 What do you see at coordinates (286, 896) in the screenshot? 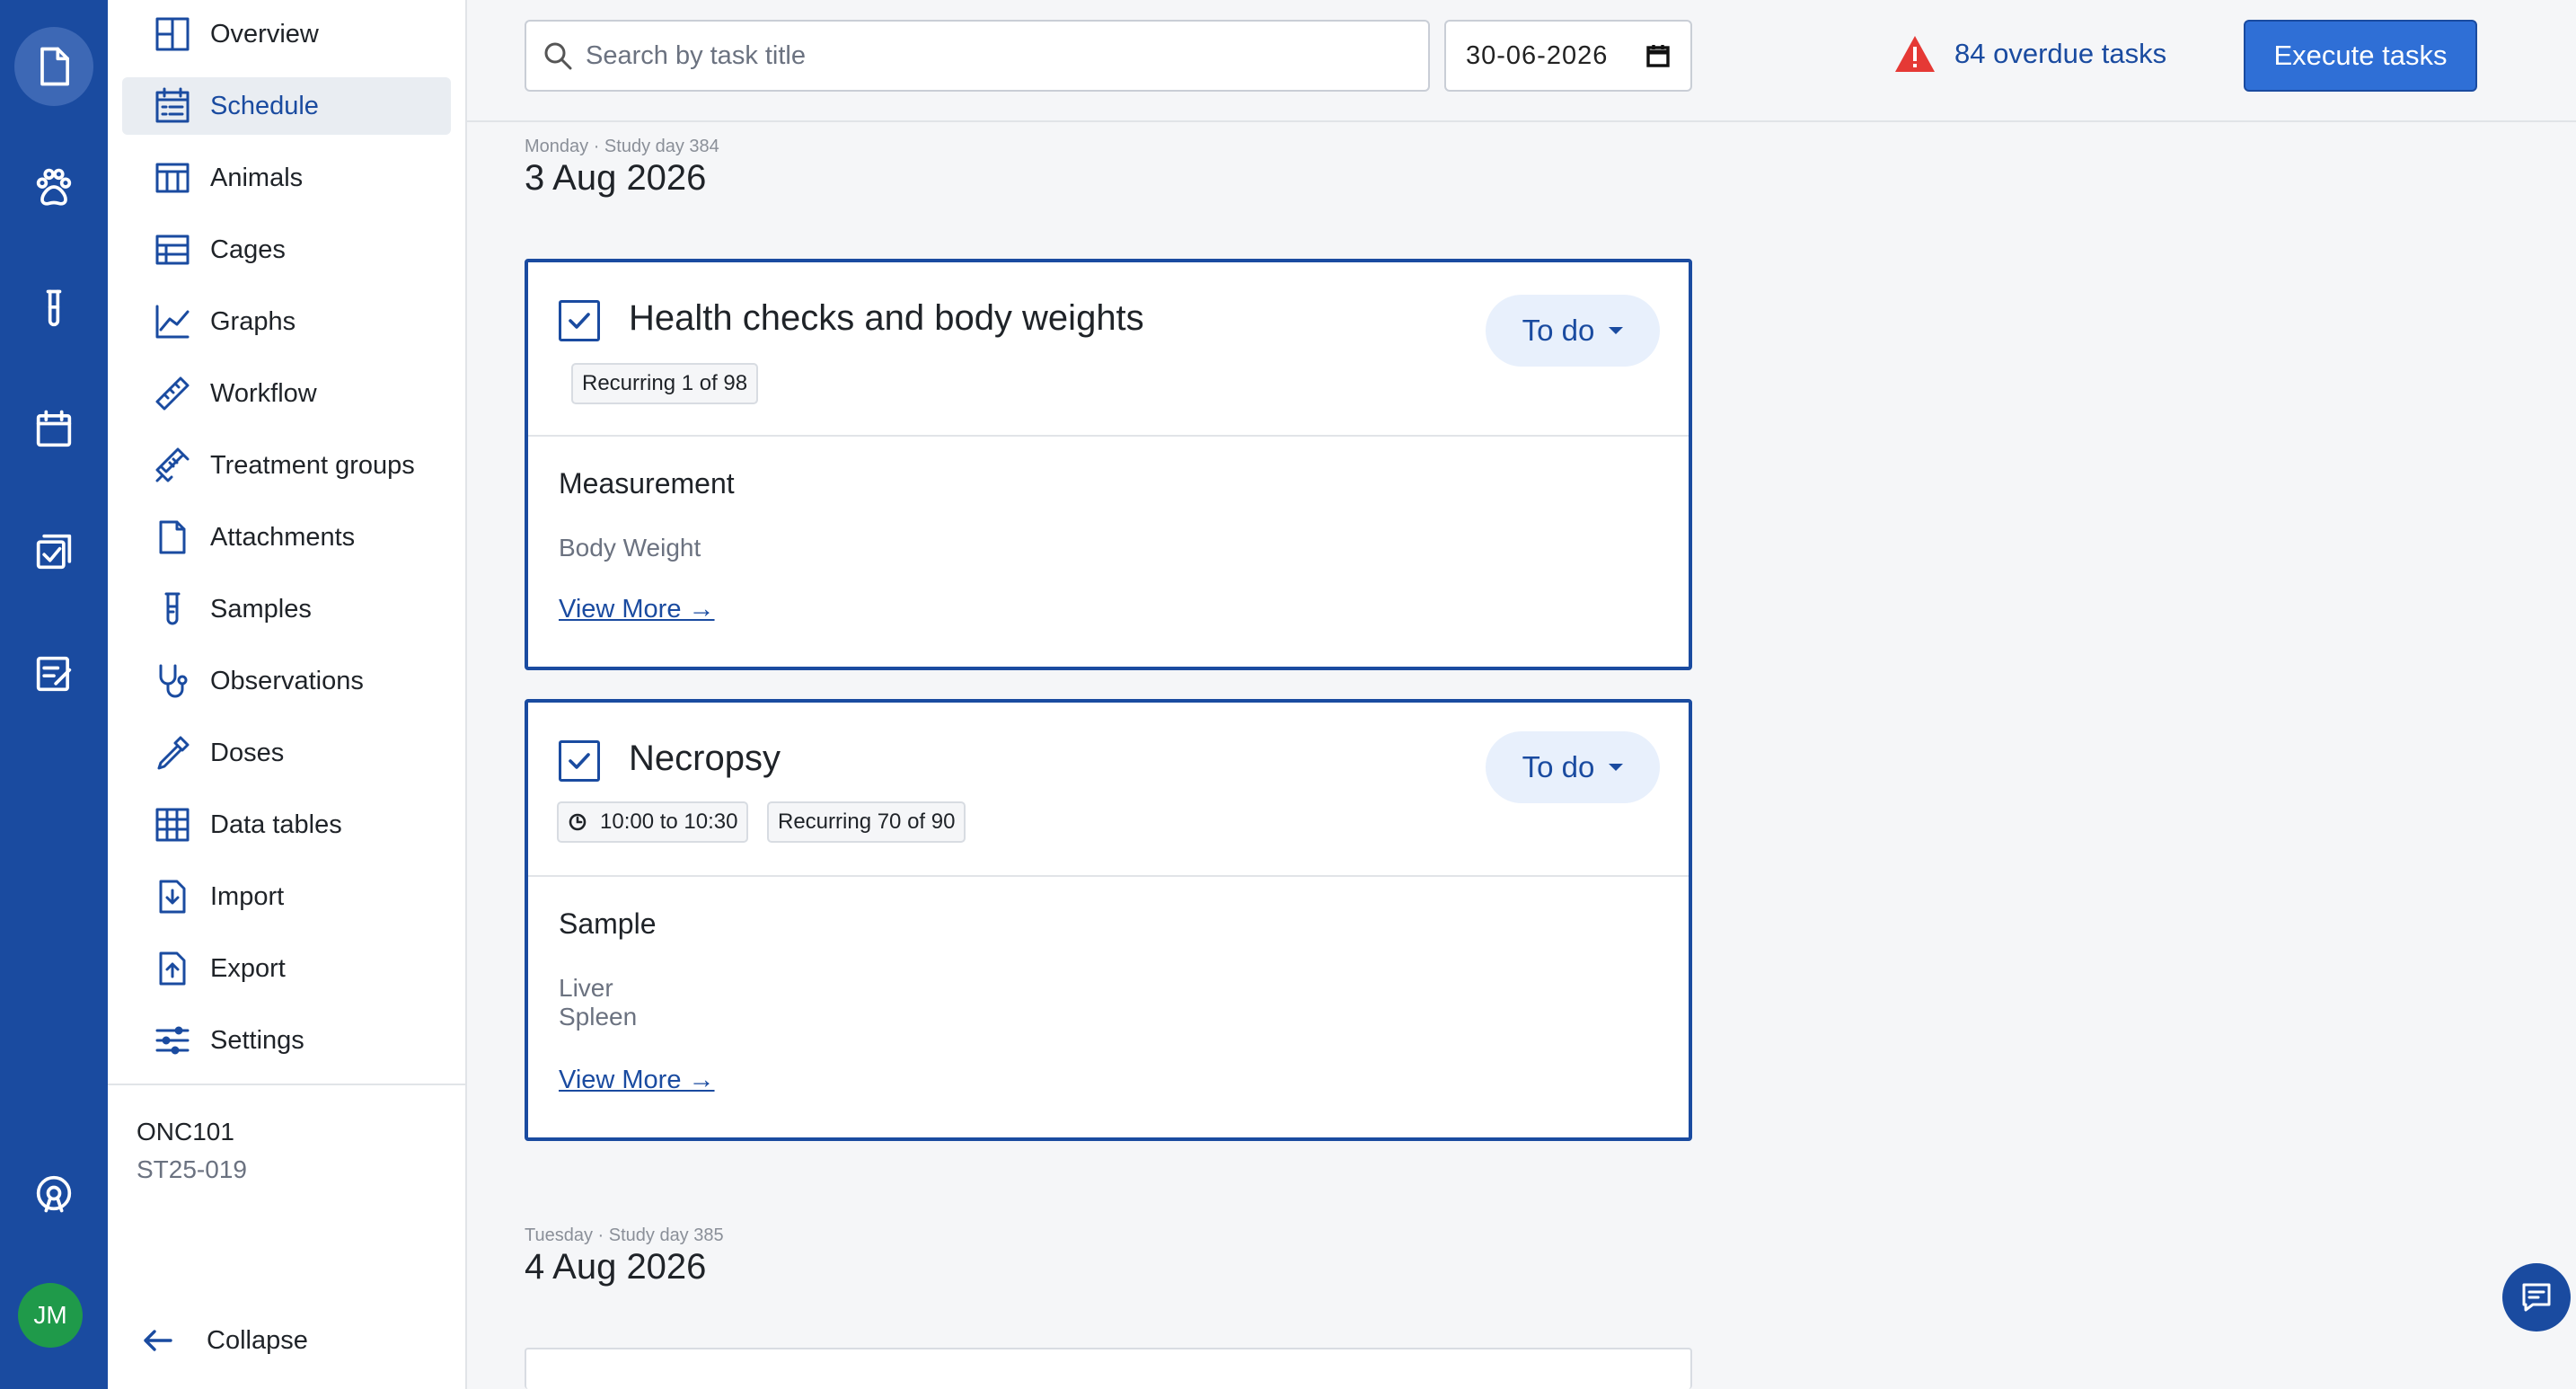
I see `sidebar-item-import: Import` at bounding box center [286, 896].